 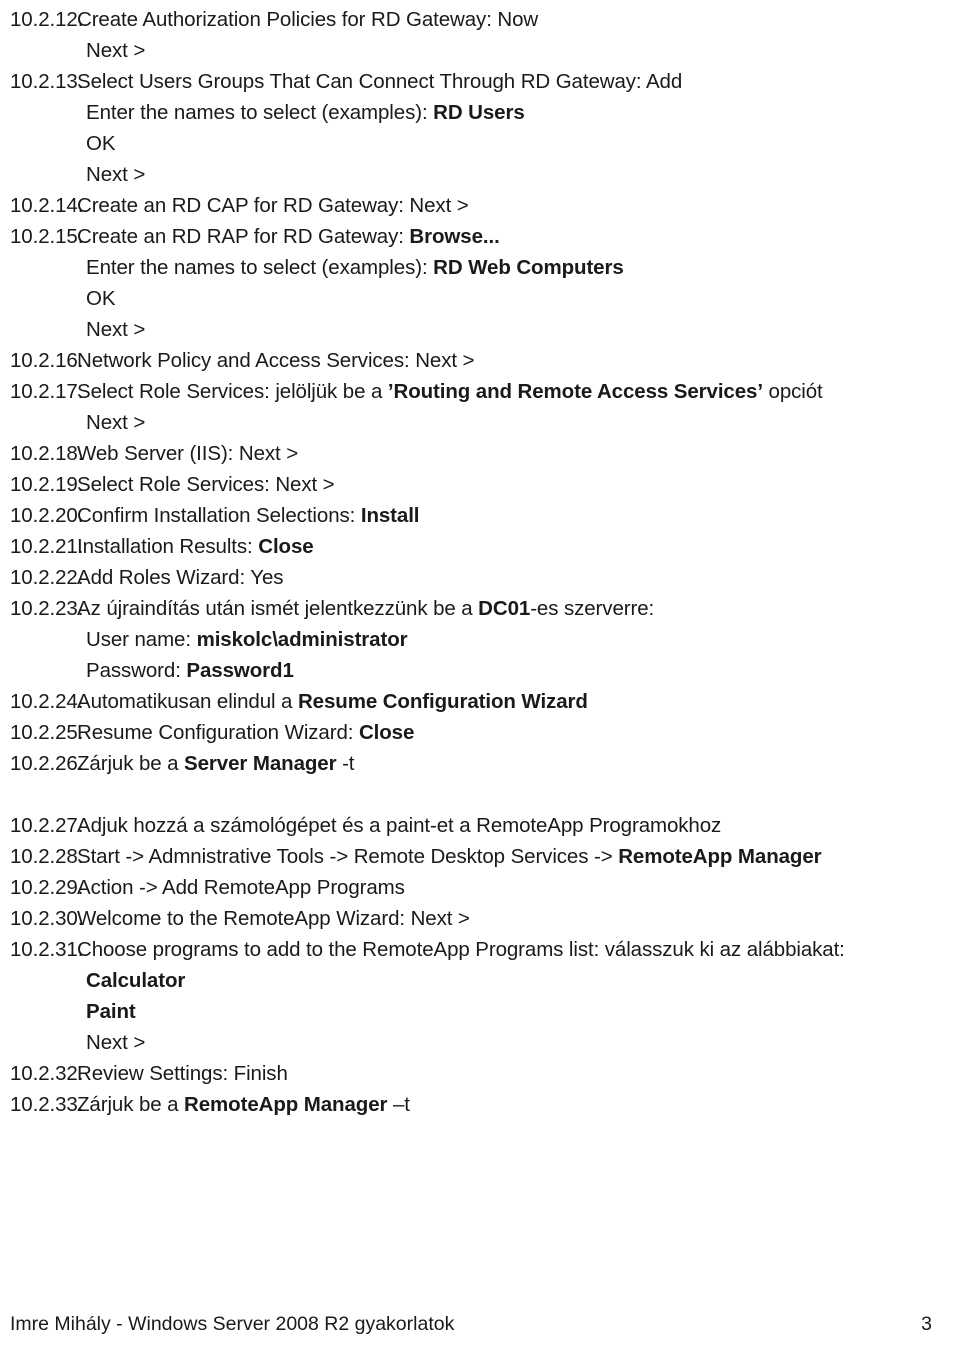 What do you see at coordinates (47, 205) in the screenshot?
I see `list-item-number: 10.2.14.` at bounding box center [47, 205].